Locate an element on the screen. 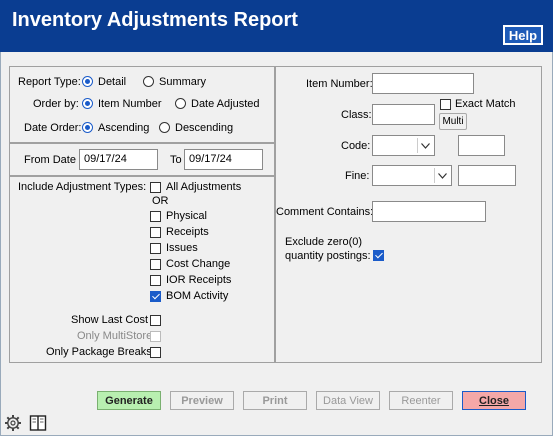  only-package-breaks-label: Only Package Breaks is located at coordinates (99, 352).